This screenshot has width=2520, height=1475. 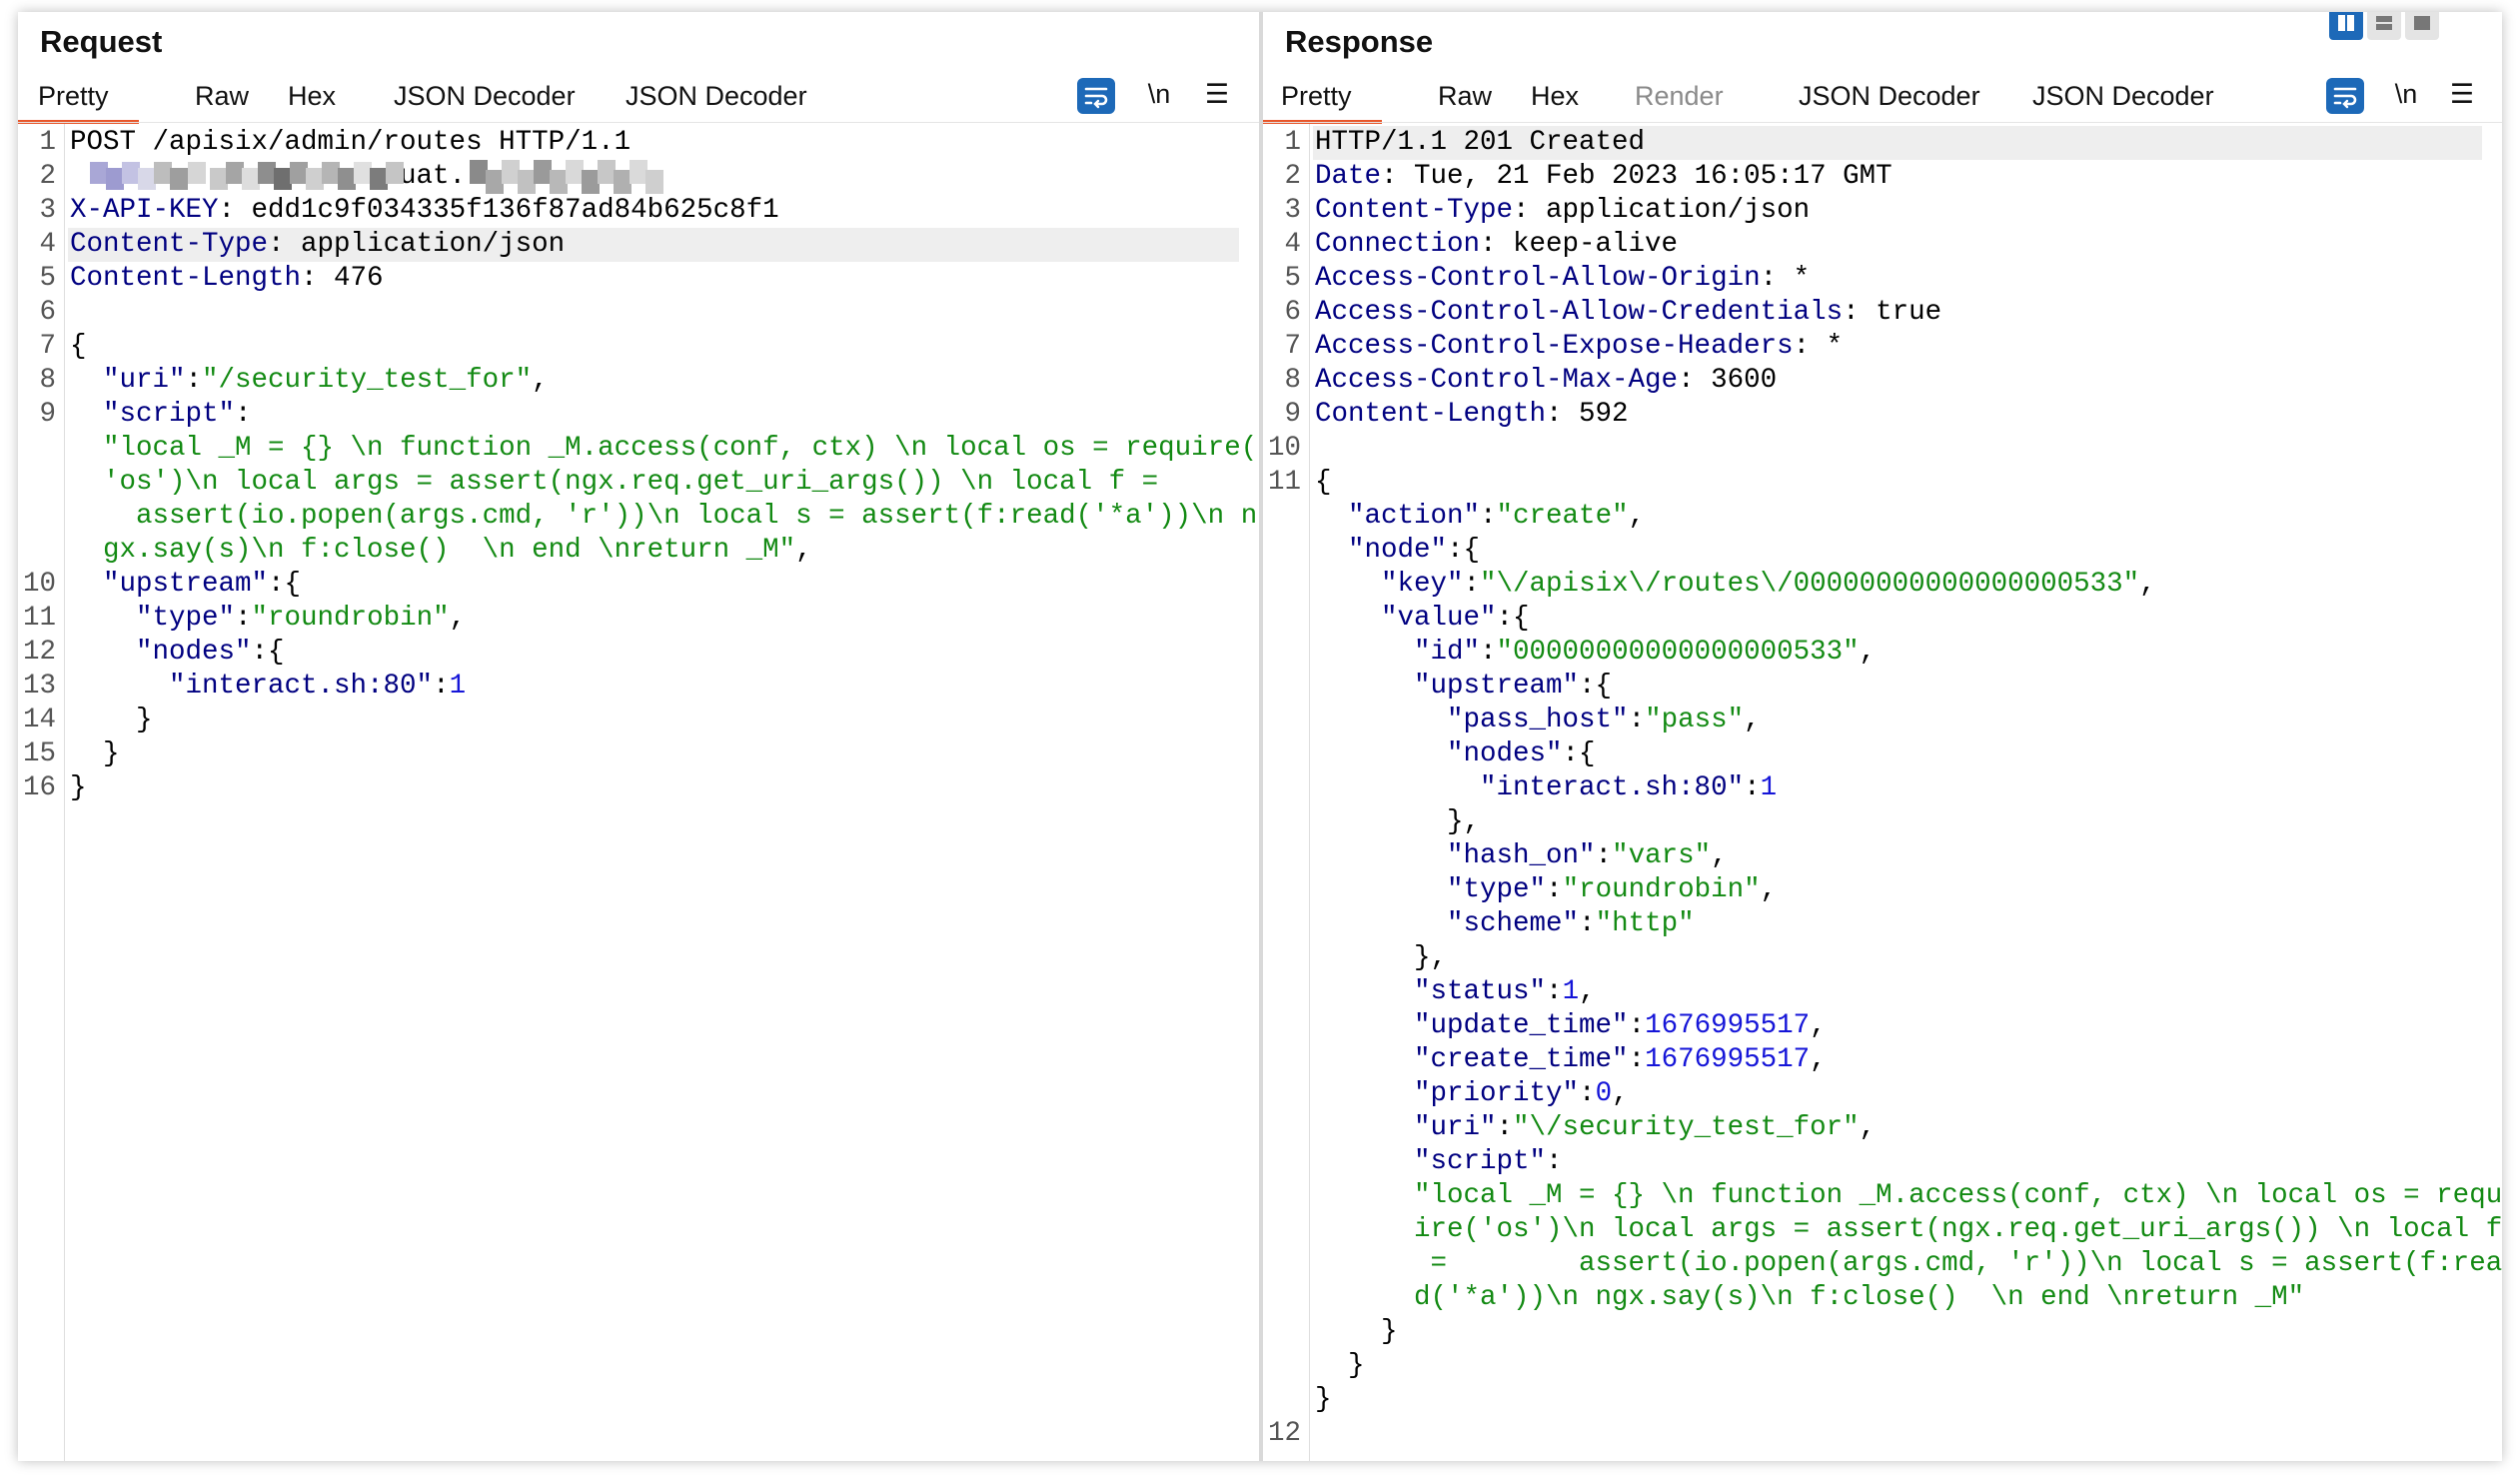 I want to click on code-line: "nodes":{, so click(x=1882, y=754).